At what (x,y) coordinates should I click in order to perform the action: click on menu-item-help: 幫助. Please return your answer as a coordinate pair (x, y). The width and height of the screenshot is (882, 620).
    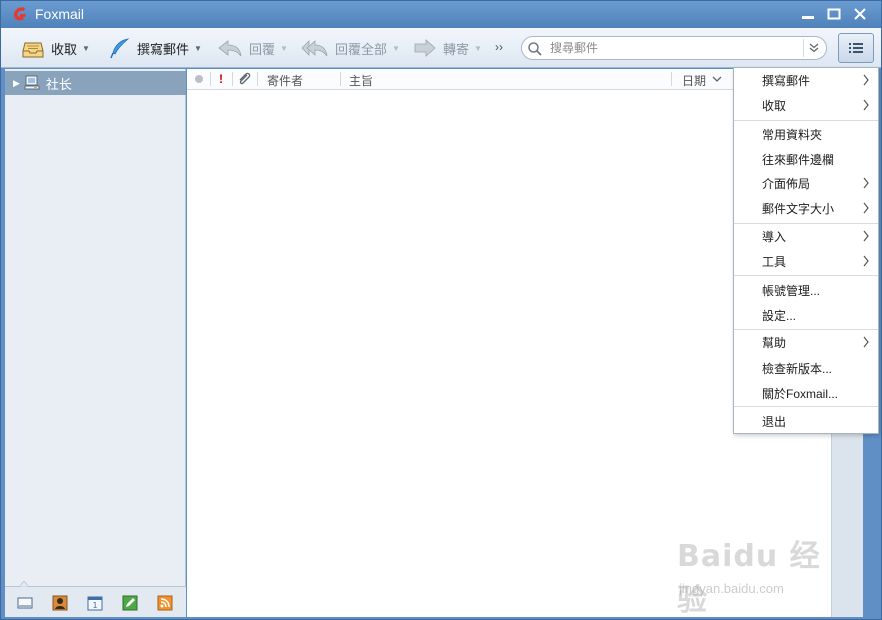
    Looking at the image, I should click on (806, 342).